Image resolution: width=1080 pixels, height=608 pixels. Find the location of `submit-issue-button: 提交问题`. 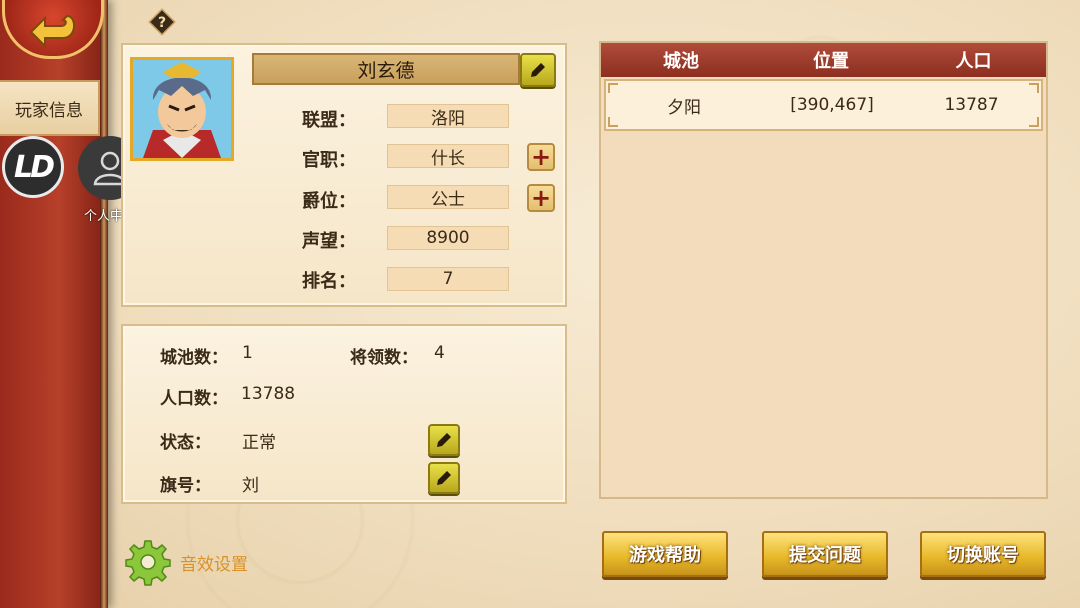

submit-issue-button: 提交问题 is located at coordinates (825, 554).